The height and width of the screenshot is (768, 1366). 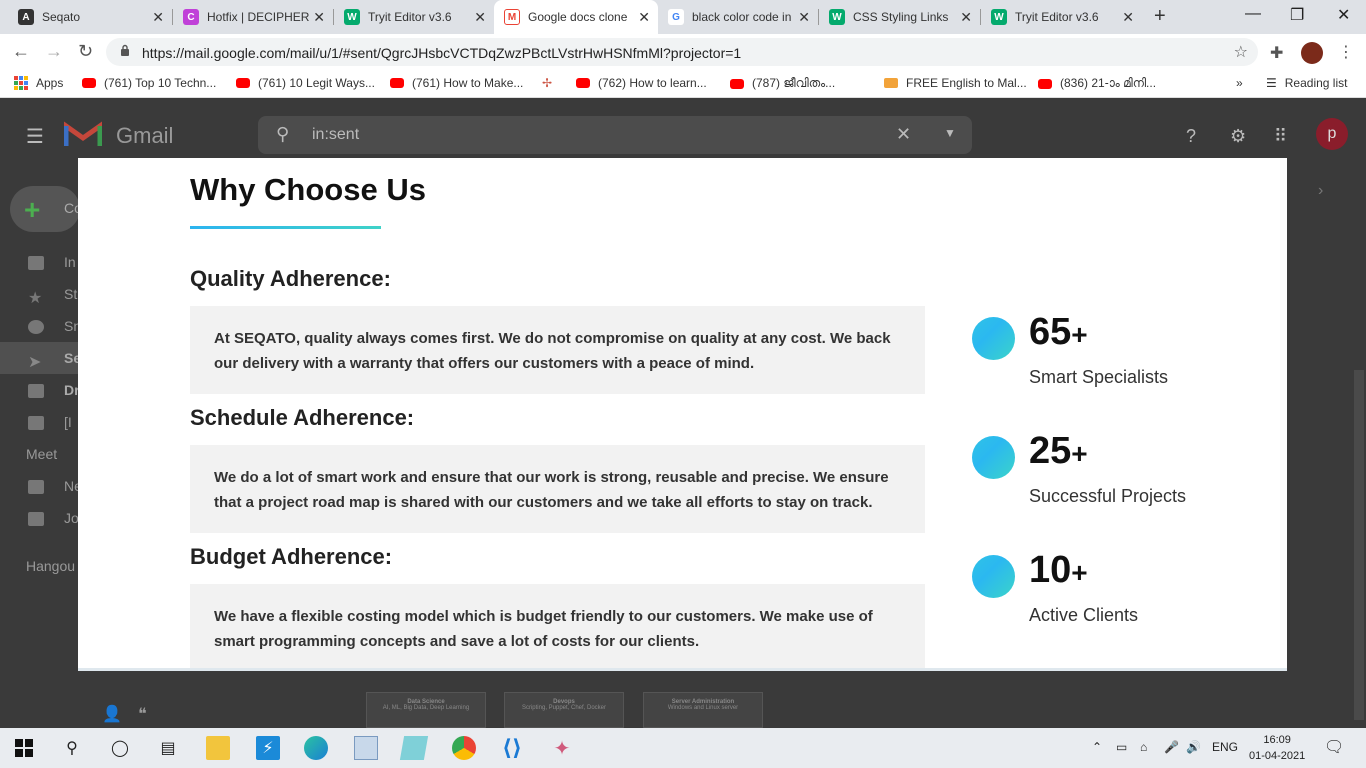 I want to click on tab-black-color-code: G black color code in ✕, so click(x=738, y=17).